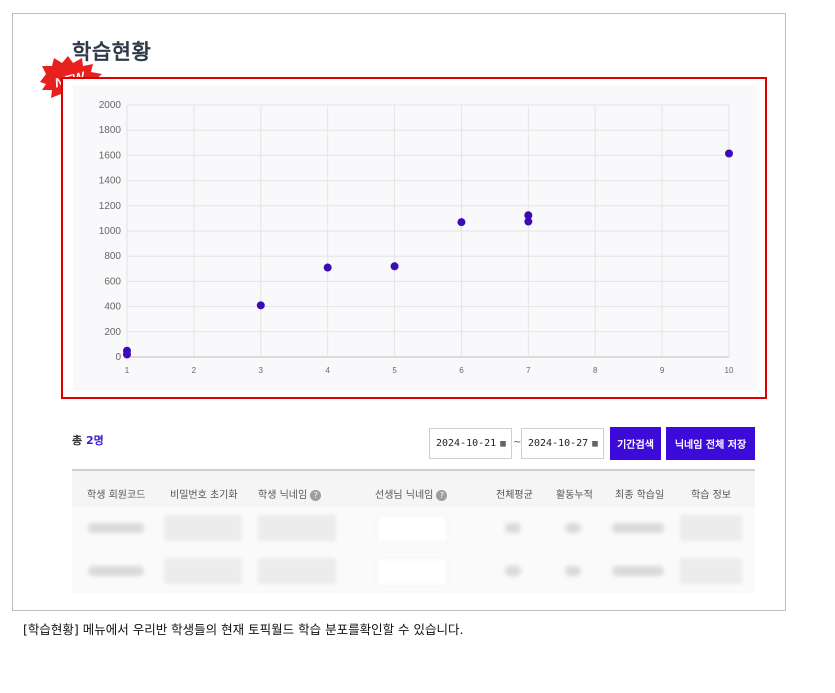  Describe the element at coordinates (110, 206) in the screenshot. I see `y-tick-label: 1200` at that location.